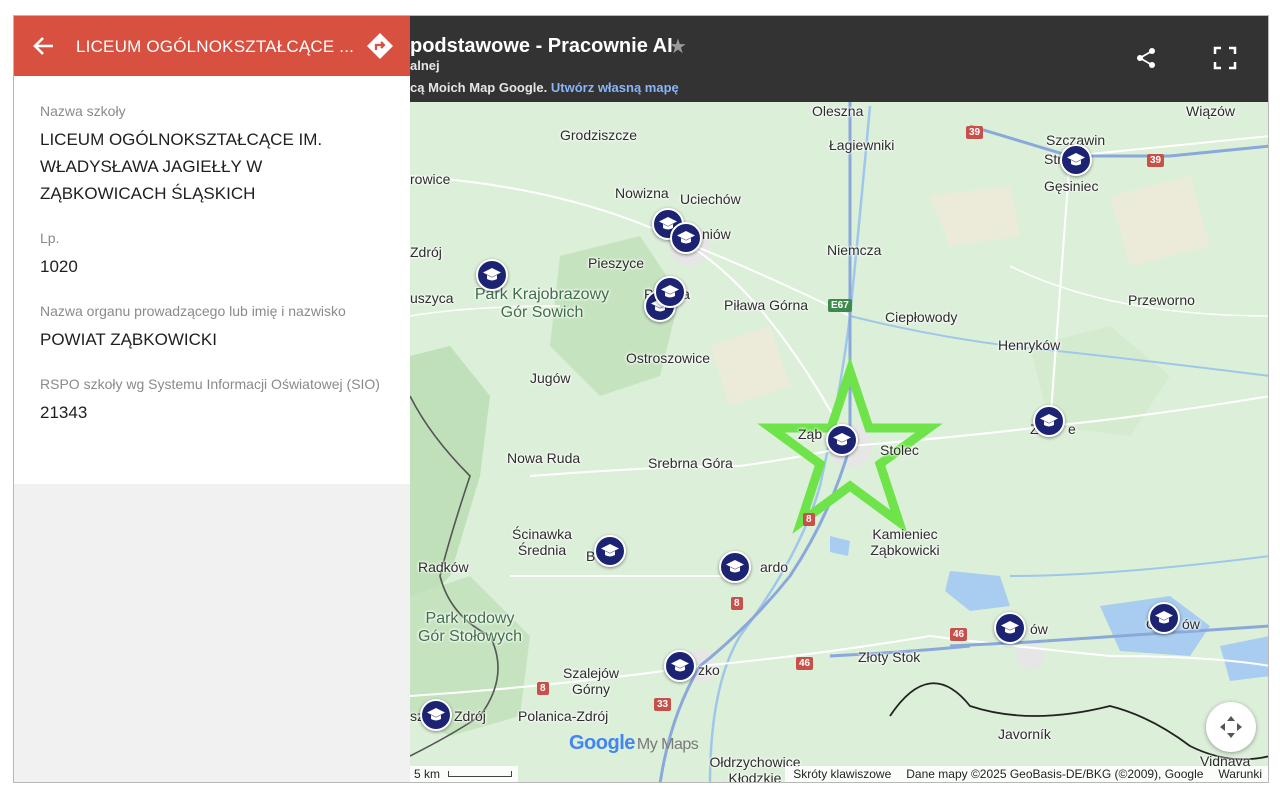 The image size is (1280, 798). Describe the element at coordinates (810, 434) in the screenshot. I see `place-label: Ząb` at that location.